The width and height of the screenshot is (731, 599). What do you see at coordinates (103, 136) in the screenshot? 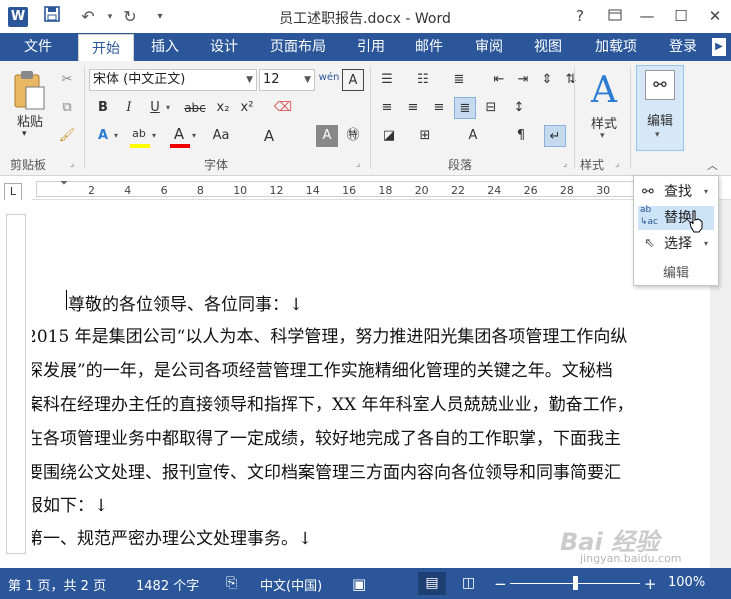
I see `text-effects-button: A` at bounding box center [103, 136].